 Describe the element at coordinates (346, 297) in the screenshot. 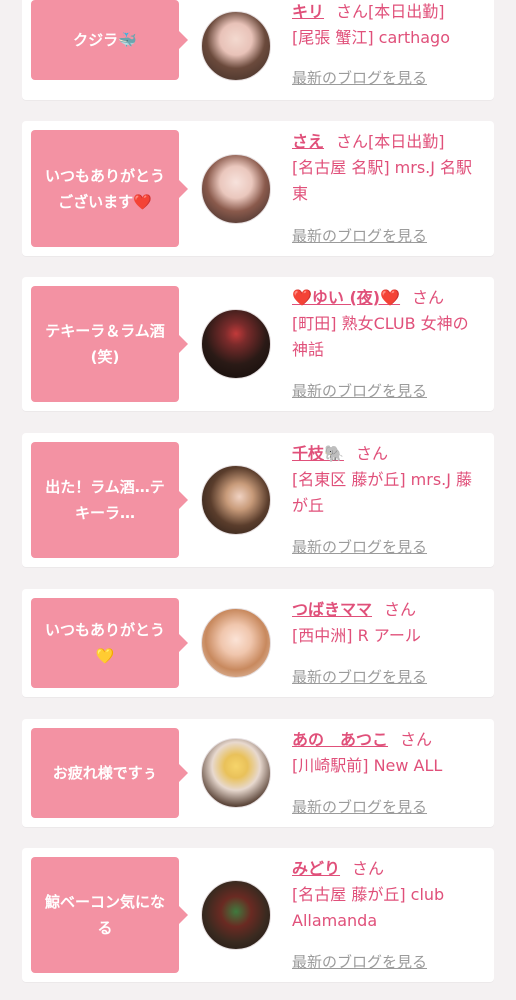

I see `cast-name-link: ❤️ゆい (夜)❤️` at that location.